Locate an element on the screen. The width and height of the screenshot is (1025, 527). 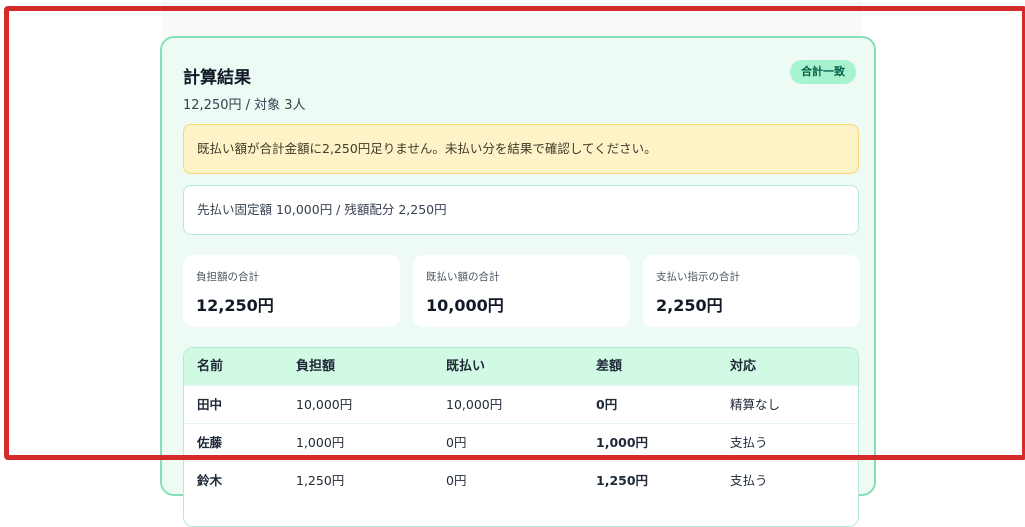
cell-name: 田中 is located at coordinates (210, 404).